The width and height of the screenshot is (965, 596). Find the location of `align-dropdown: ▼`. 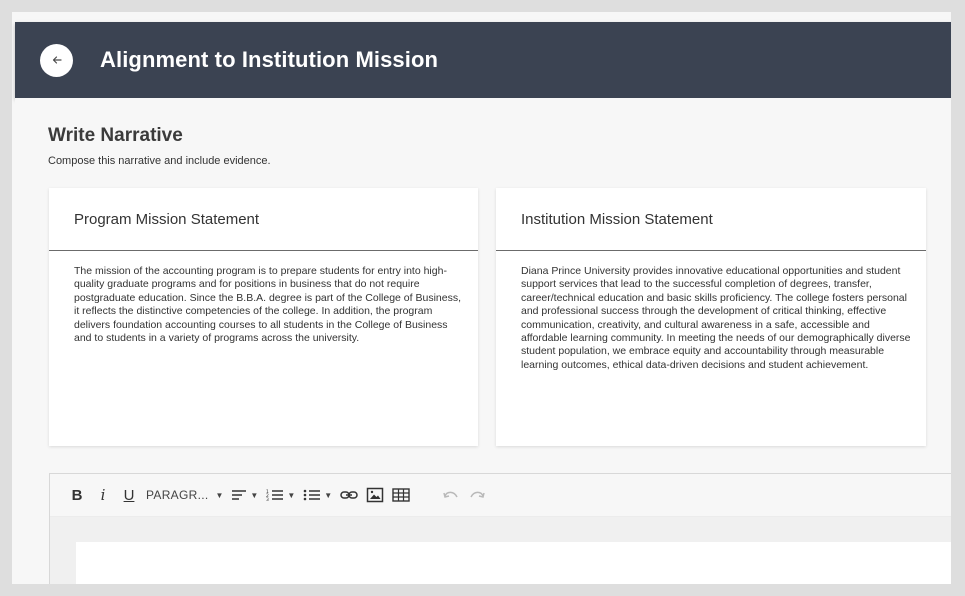

align-dropdown: ▼ is located at coordinates (244, 495).